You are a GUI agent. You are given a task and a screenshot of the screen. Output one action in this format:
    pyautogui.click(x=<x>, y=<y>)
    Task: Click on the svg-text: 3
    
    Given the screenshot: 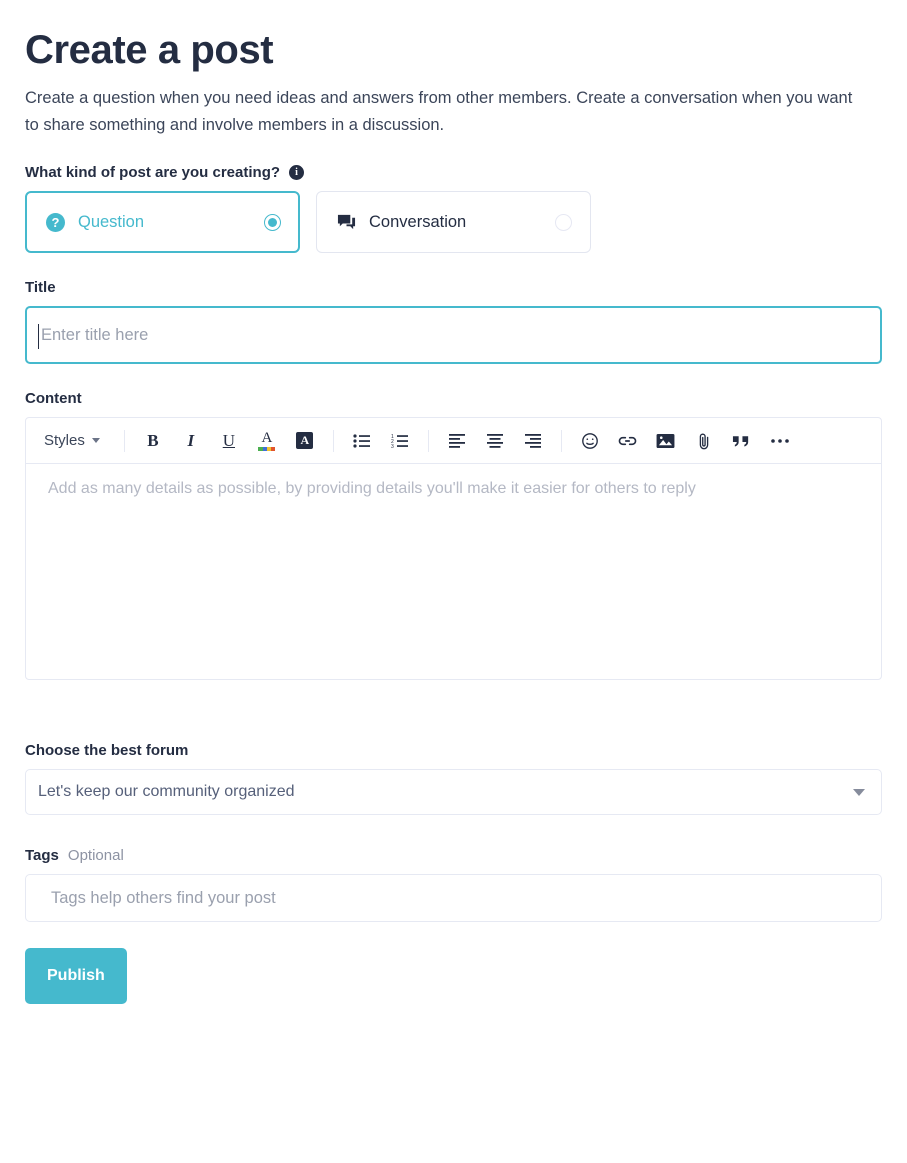 What is the action you would take?
    pyautogui.click(x=392, y=446)
    